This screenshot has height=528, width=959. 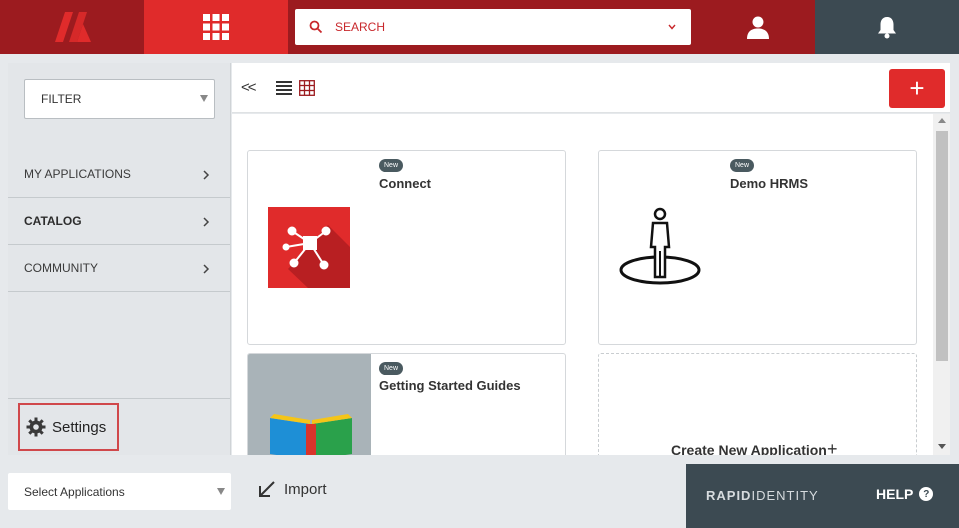 What do you see at coordinates (316, 27) in the screenshot?
I see `search-icon` at bounding box center [316, 27].